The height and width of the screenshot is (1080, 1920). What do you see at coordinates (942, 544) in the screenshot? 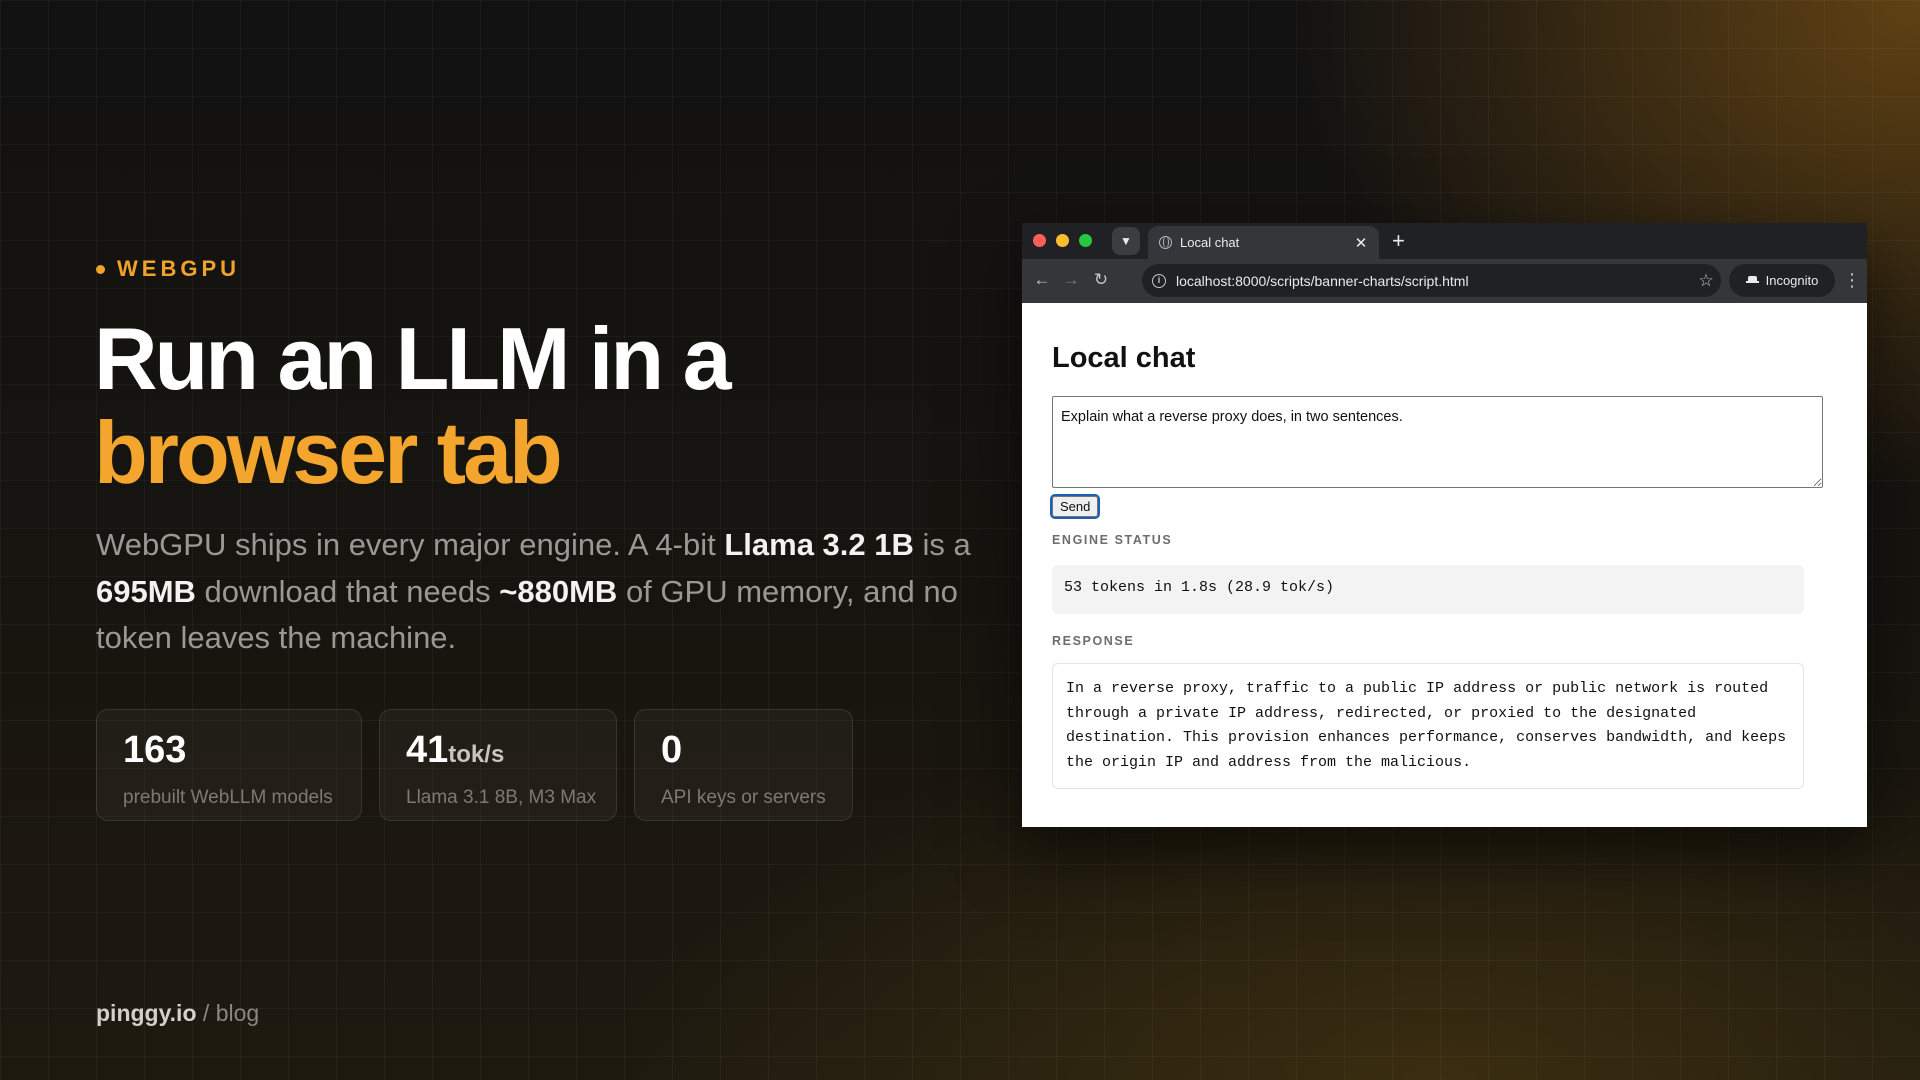
I see `lede-text: is a` at bounding box center [942, 544].